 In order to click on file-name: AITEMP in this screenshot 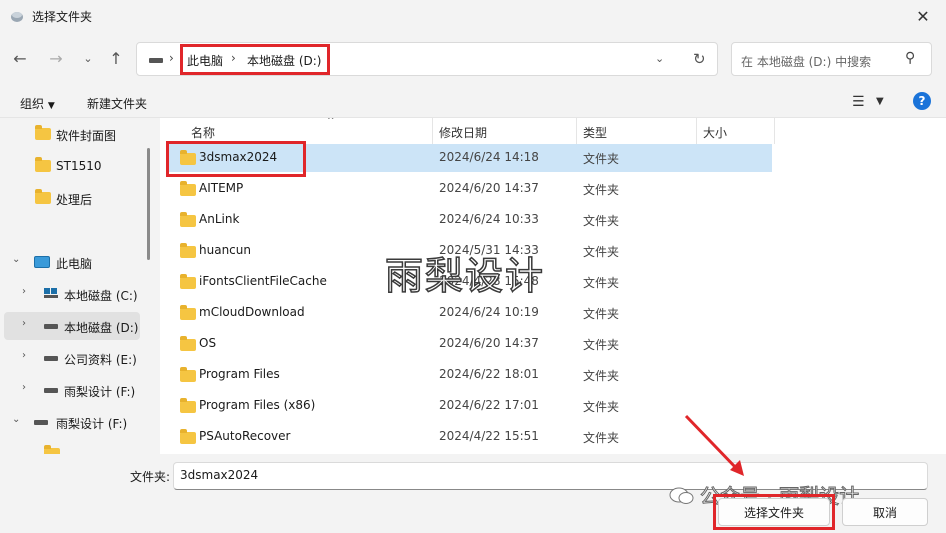, I will do `click(221, 188)`.